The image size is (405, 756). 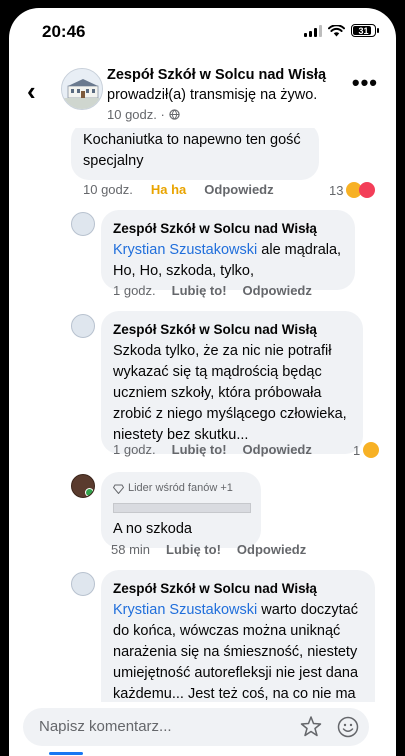 I want to click on comment-bubble: Lider wśród fanów +1 A no szkoda, so click(x=181, y=510).